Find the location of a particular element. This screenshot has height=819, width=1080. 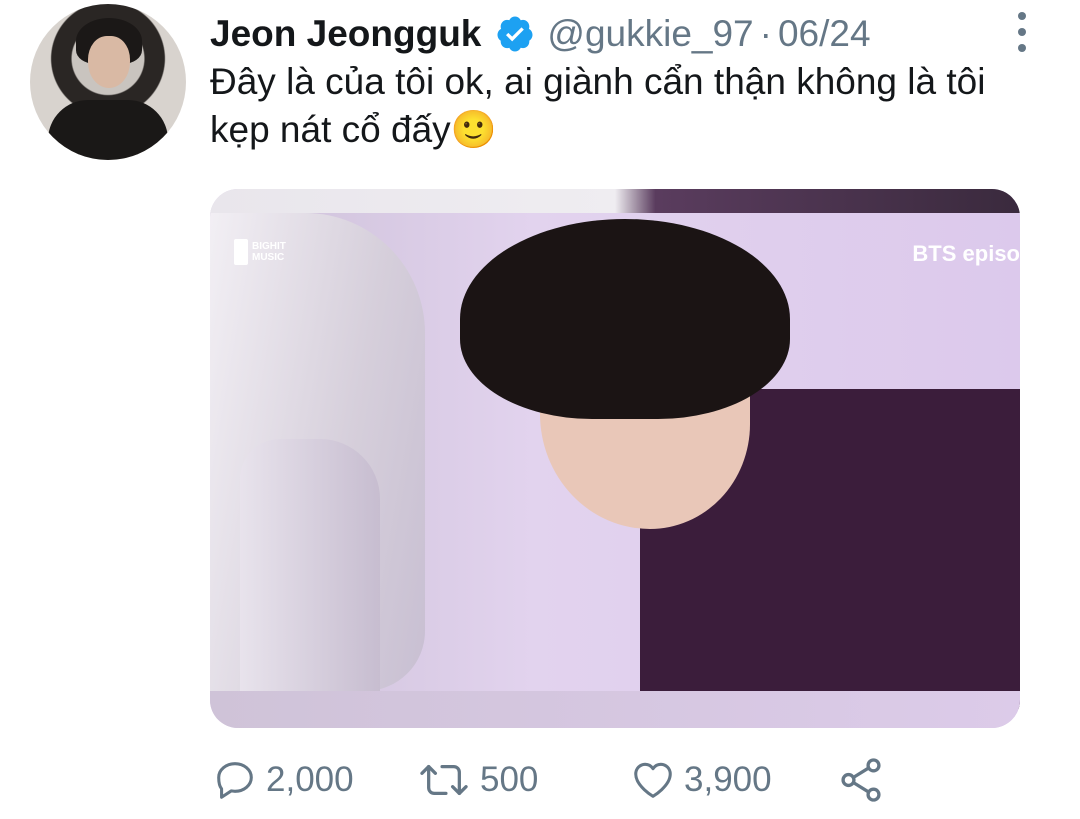

media-mannequin-lower is located at coordinates (310, 569).